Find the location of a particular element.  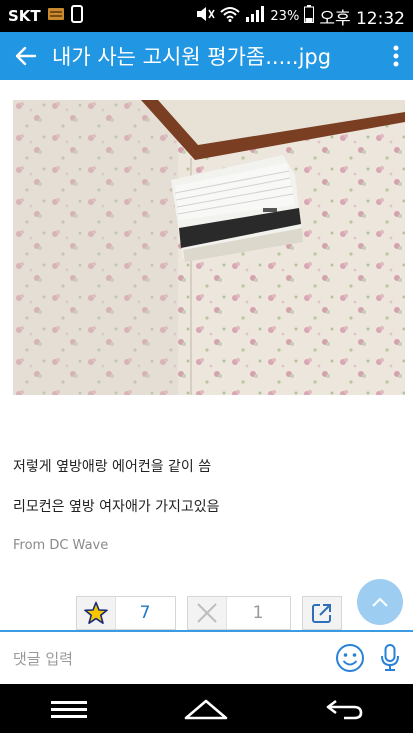

app-bar: 내가 사는 고시원 평가좀.....jpg is located at coordinates (206, 56).